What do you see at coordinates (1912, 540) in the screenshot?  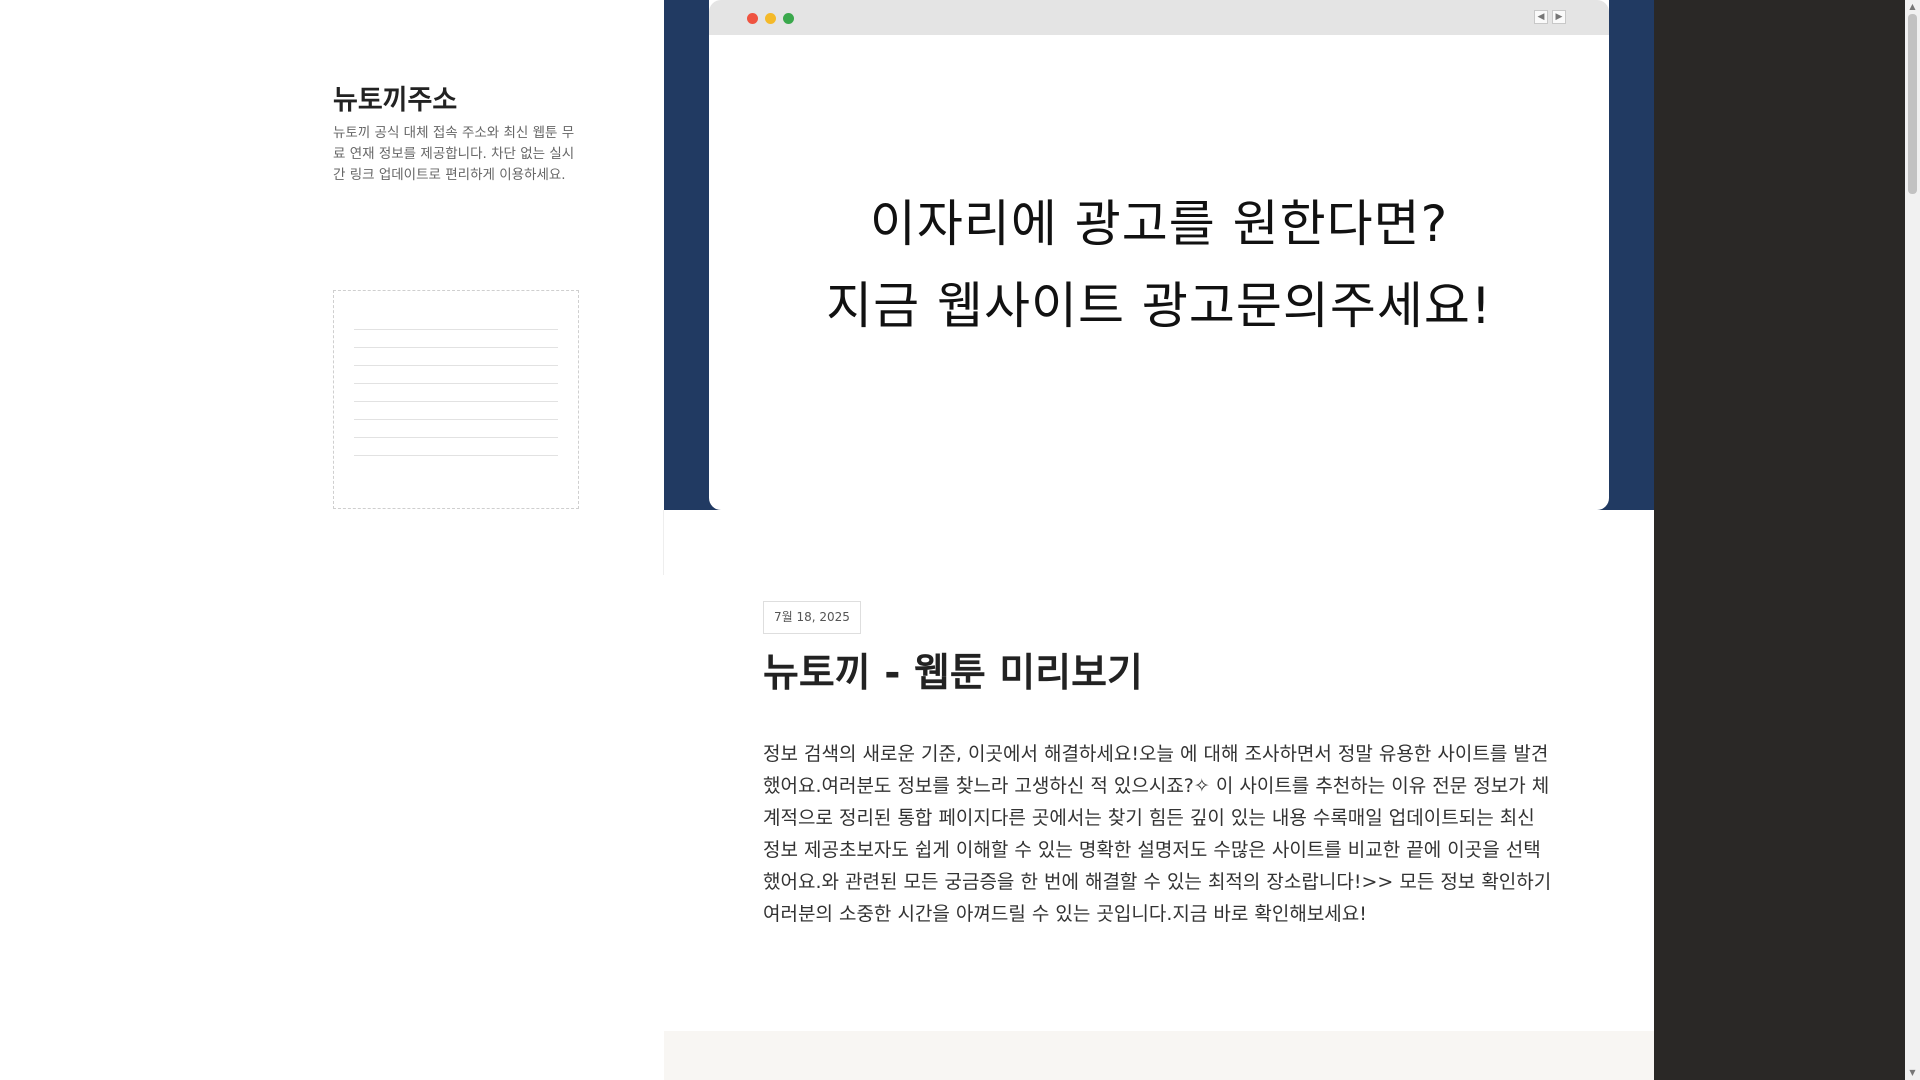 I see `vertical-scrollbar: ▲ ▼` at bounding box center [1912, 540].